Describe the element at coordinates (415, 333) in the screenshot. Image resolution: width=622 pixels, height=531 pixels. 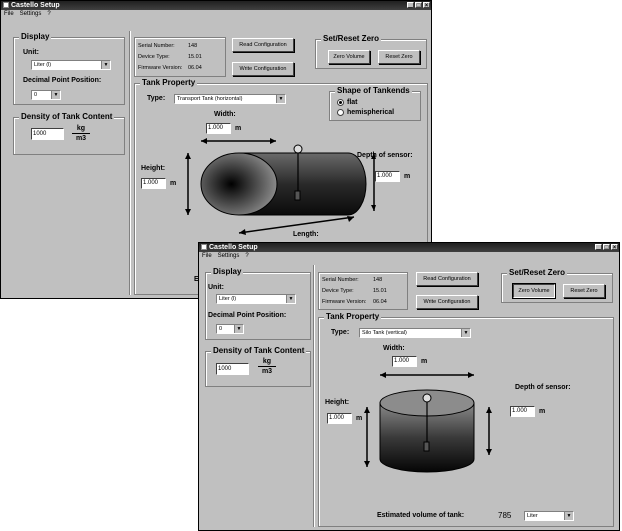
I see `tank-type-select: Silo Tank (vertical) ▼` at that location.